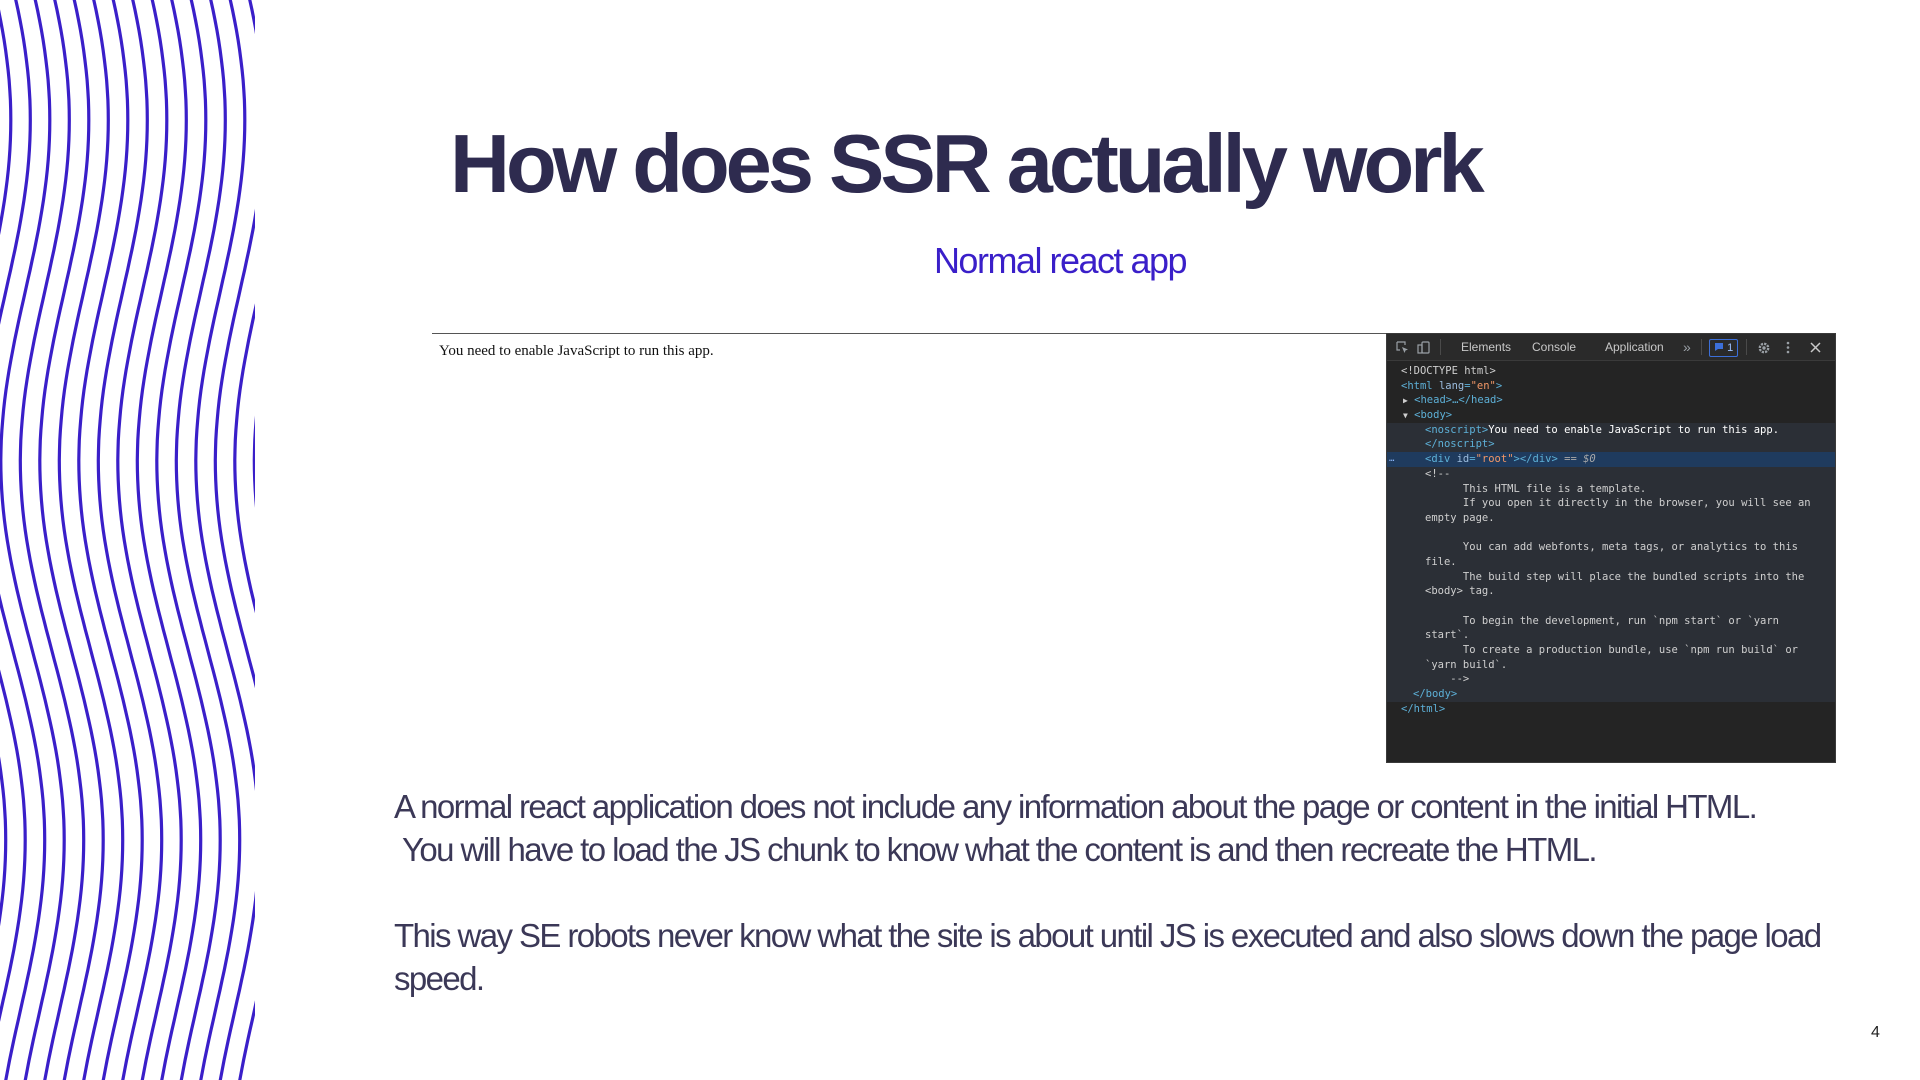 This screenshot has width=1920, height=1080. Describe the element at coordinates (1788, 347) in the screenshot. I see `kebab-menu-icon` at that location.